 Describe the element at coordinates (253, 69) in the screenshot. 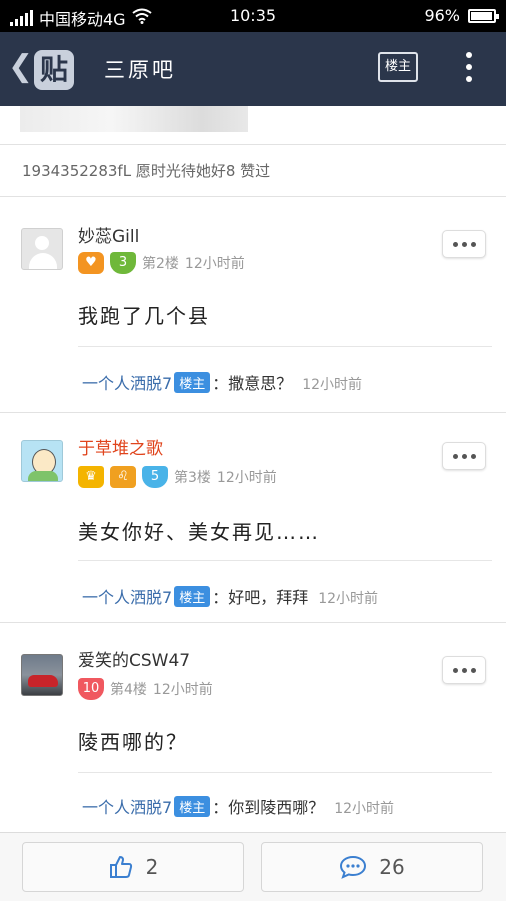

I see `app-header: ❮ 贴 三原吧 楼主` at that location.